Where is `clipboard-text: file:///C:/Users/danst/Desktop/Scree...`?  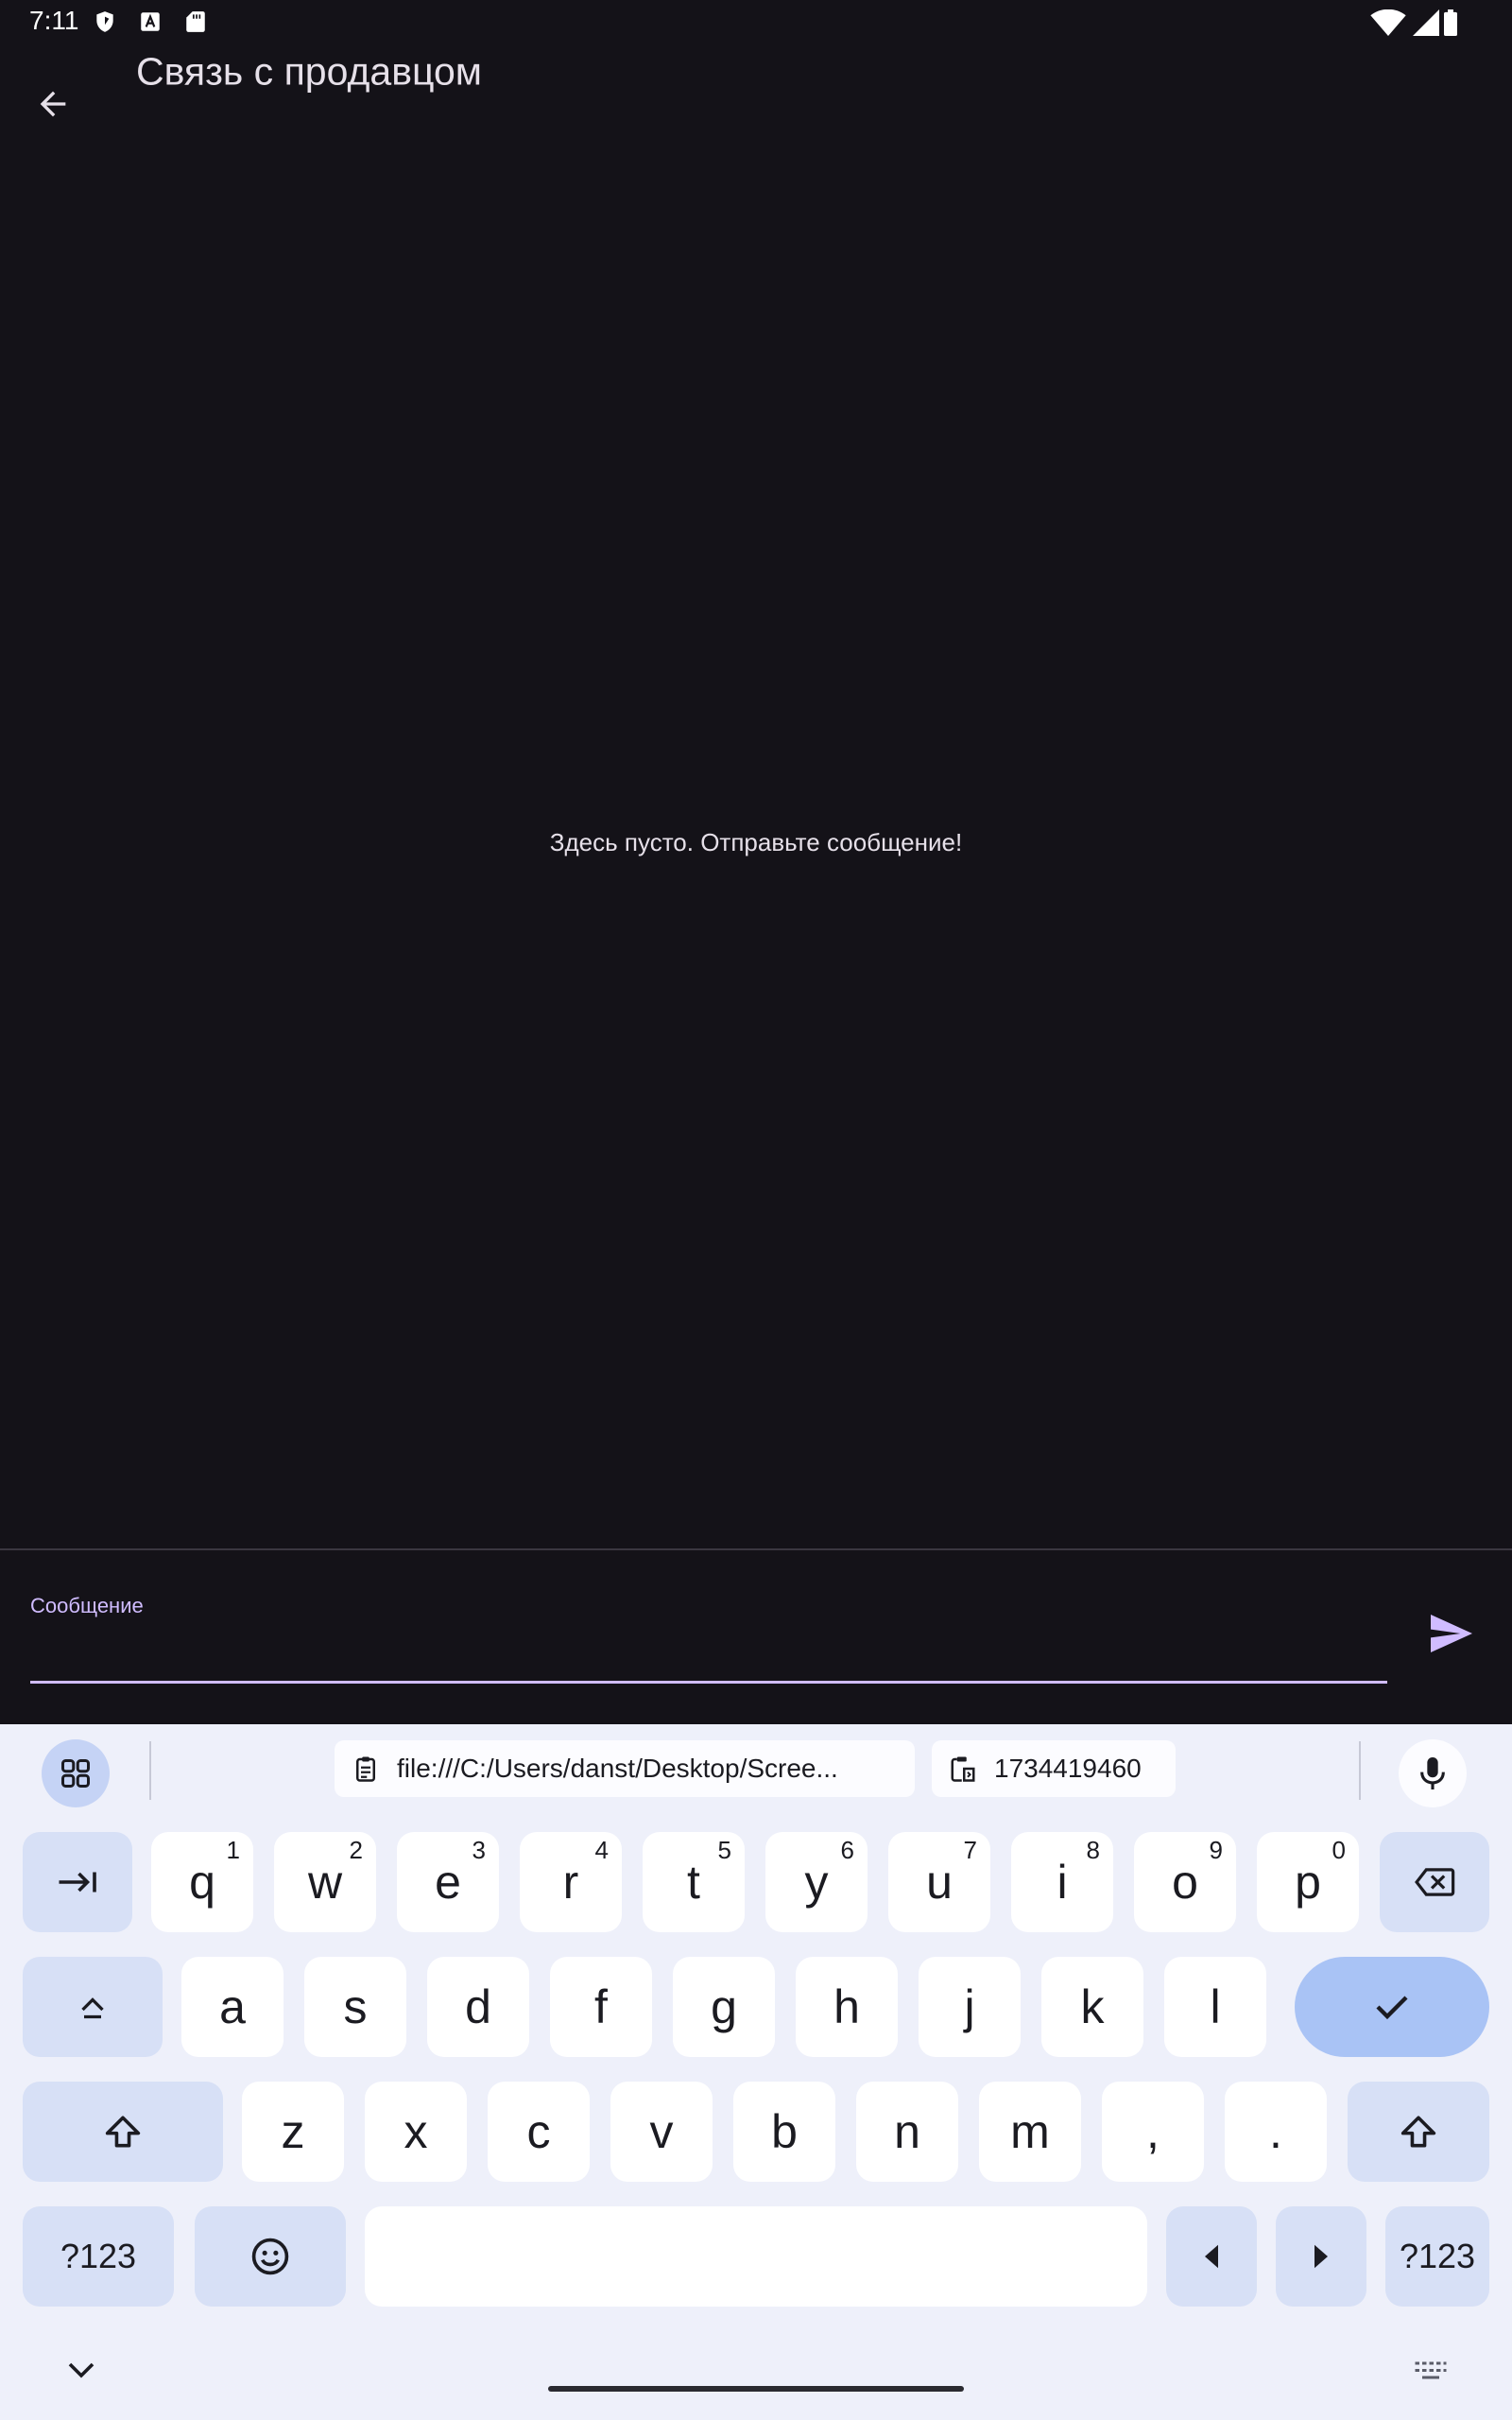 clipboard-text: file:///C:/Users/danst/Desktop/Scree... is located at coordinates (617, 1768).